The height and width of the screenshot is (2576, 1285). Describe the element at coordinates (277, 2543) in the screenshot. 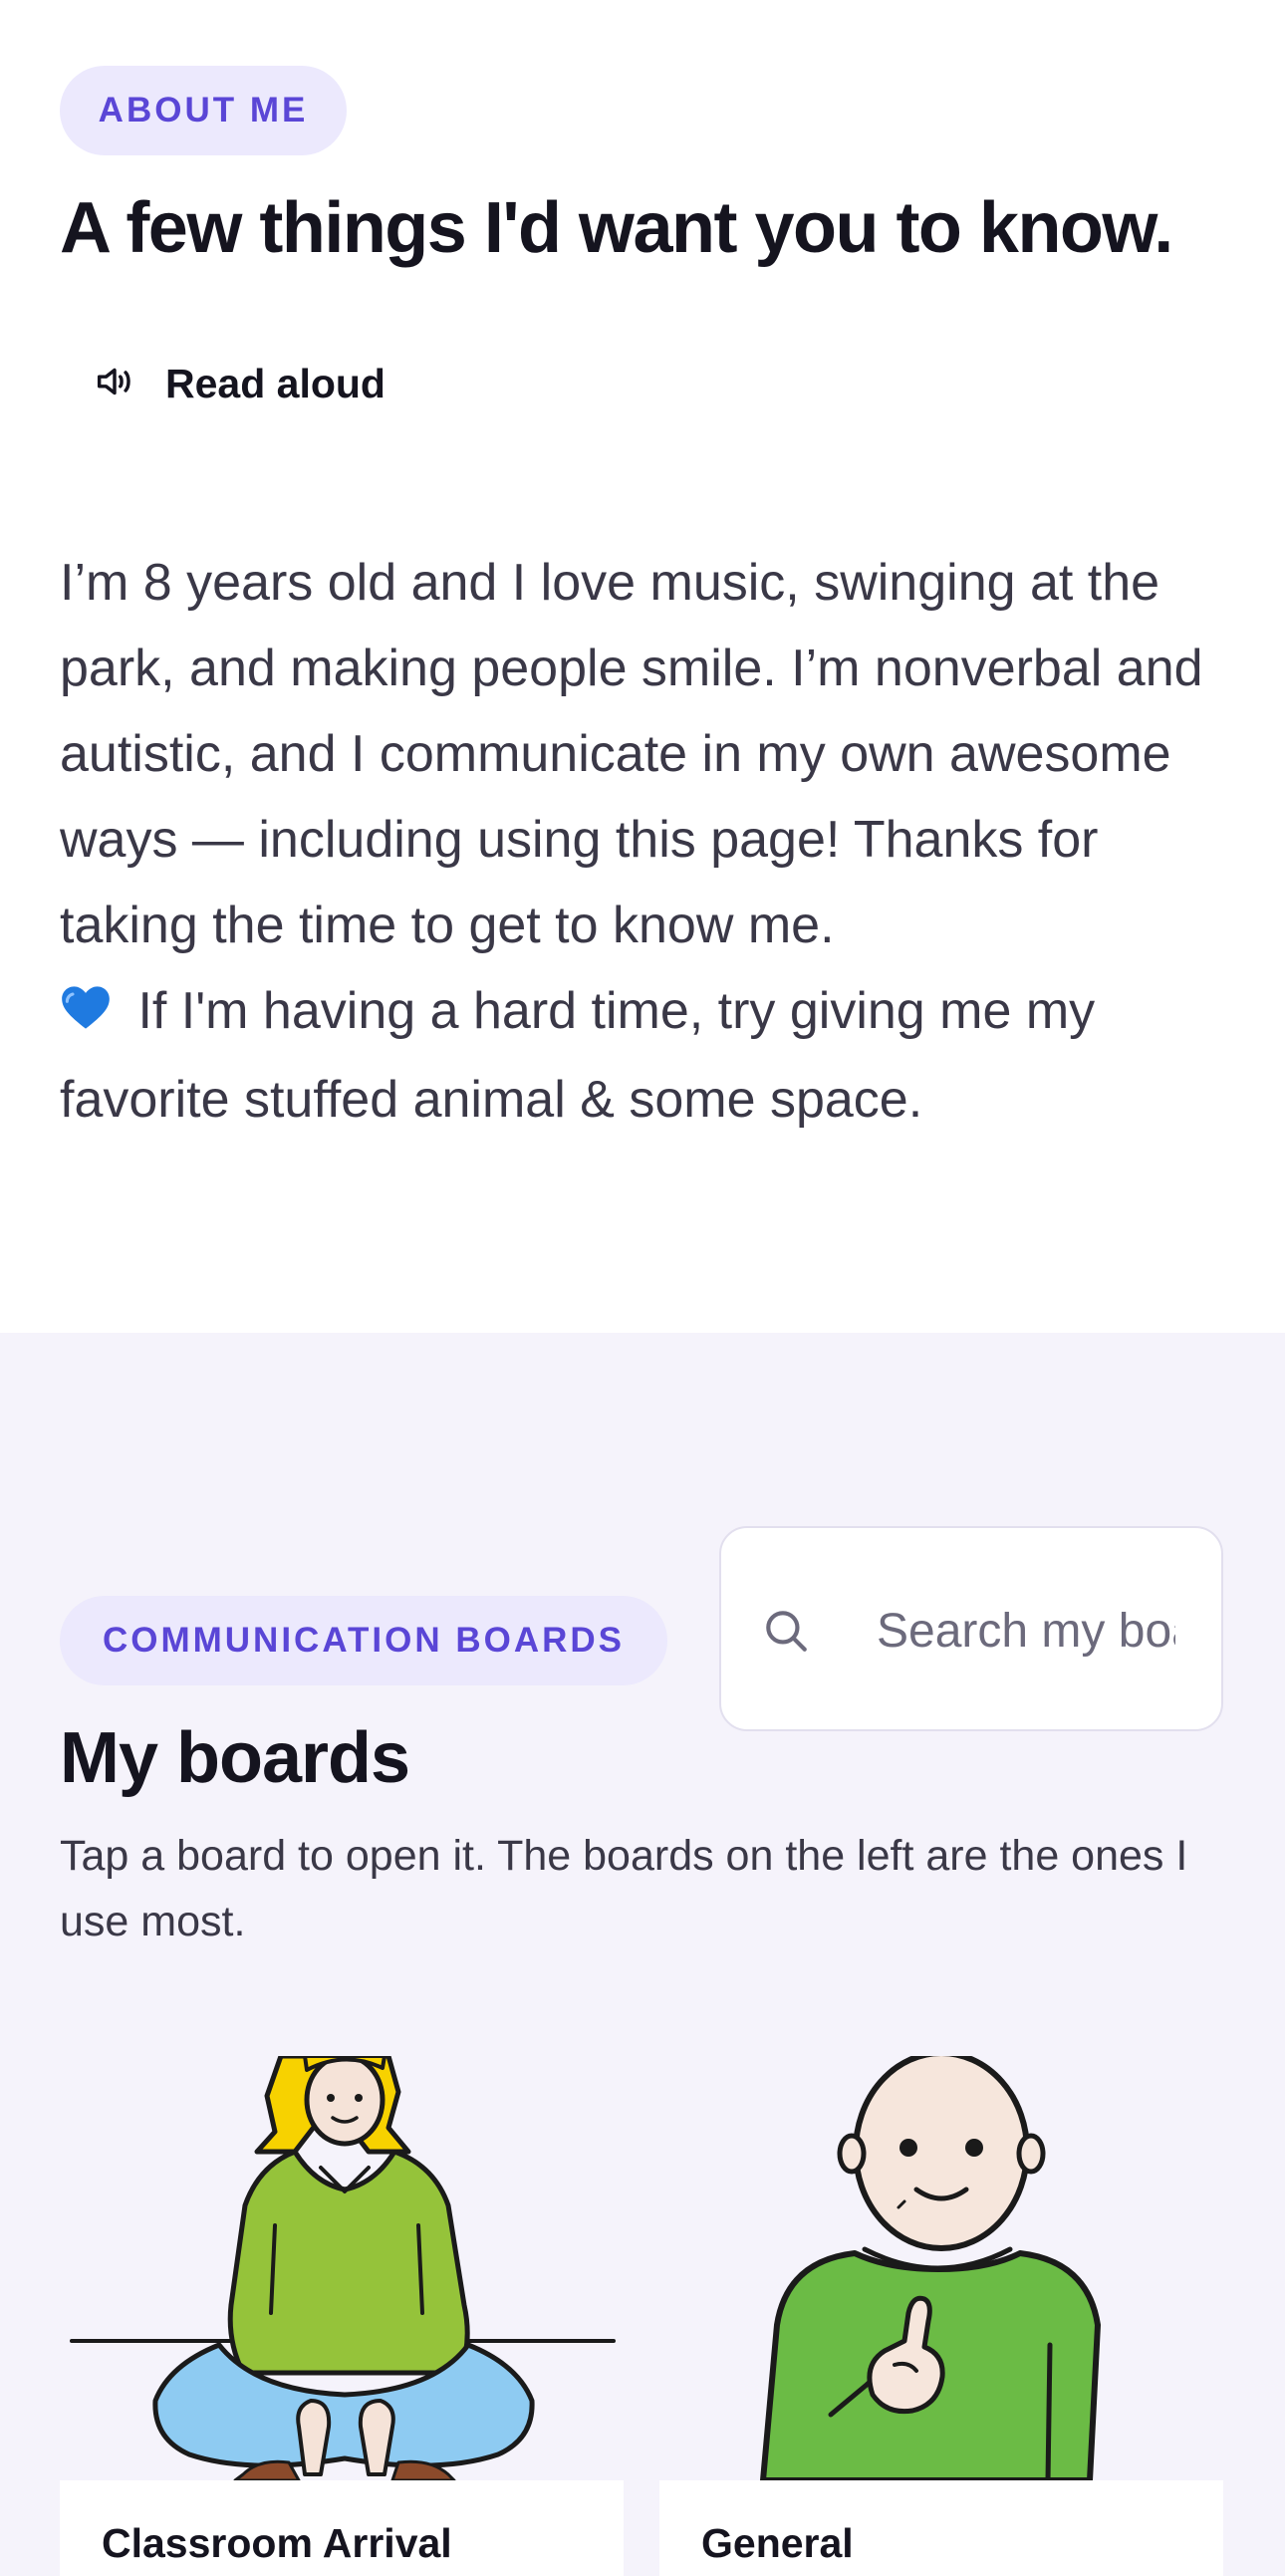

I see `board-card-label: Classroom Arrival` at that location.